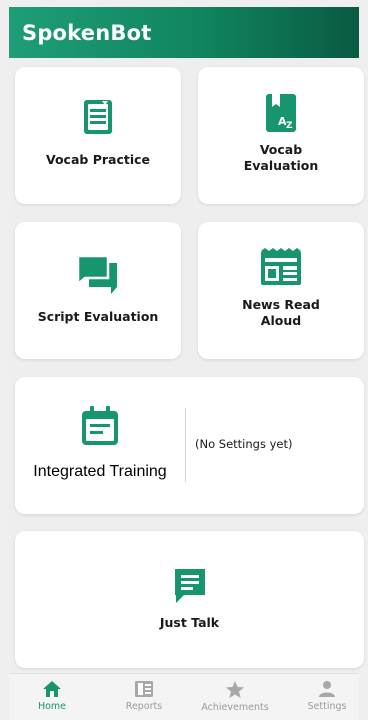 This screenshot has width=368, height=720. Describe the element at coordinates (98, 159) in the screenshot. I see `vocab-practice-label: Vocab Practice` at that location.